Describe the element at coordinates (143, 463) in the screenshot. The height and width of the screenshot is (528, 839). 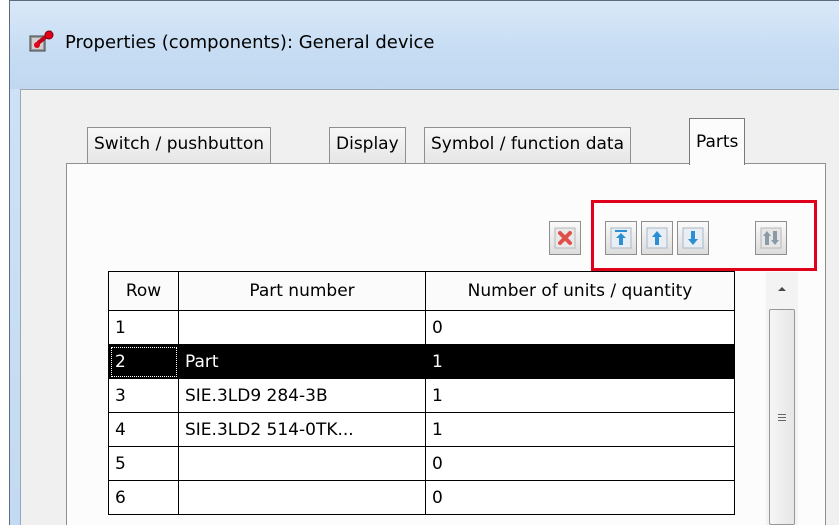
I see `row-number-cell: 5` at that location.